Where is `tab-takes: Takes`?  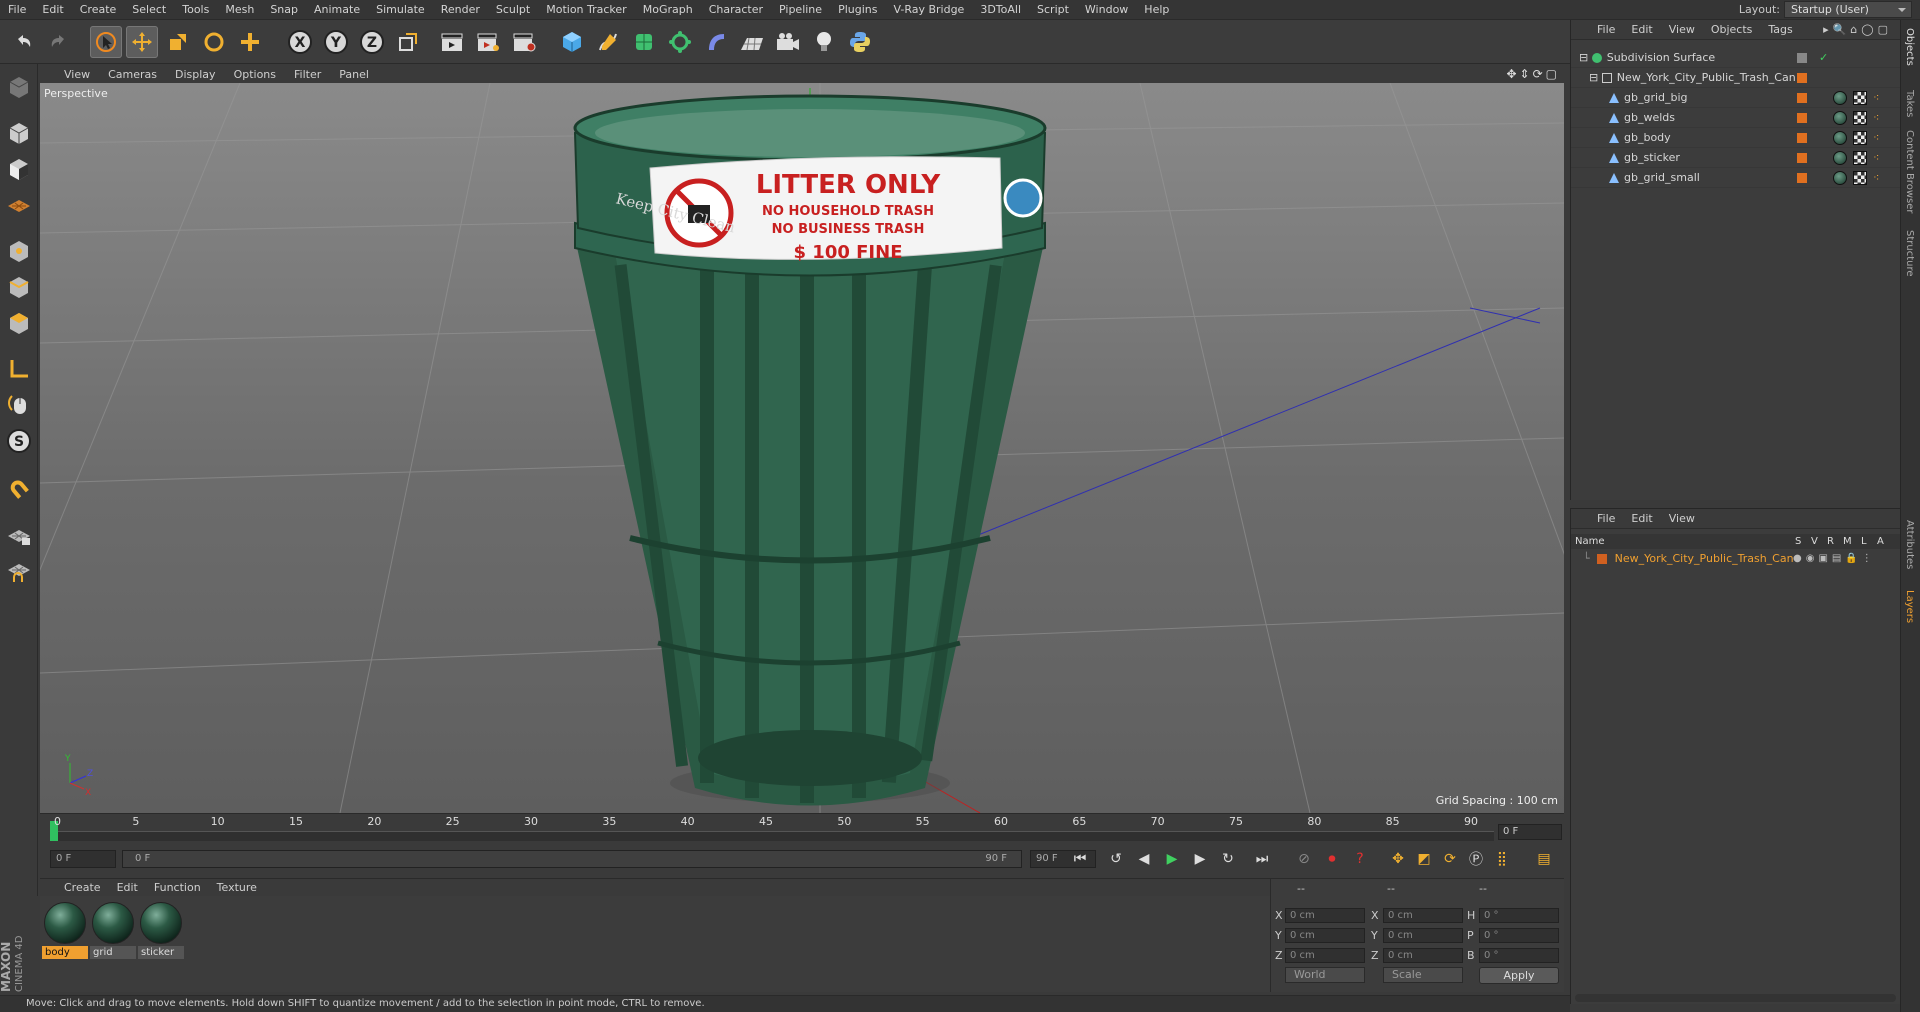
tab-takes: Takes is located at coordinates (1909, 103).